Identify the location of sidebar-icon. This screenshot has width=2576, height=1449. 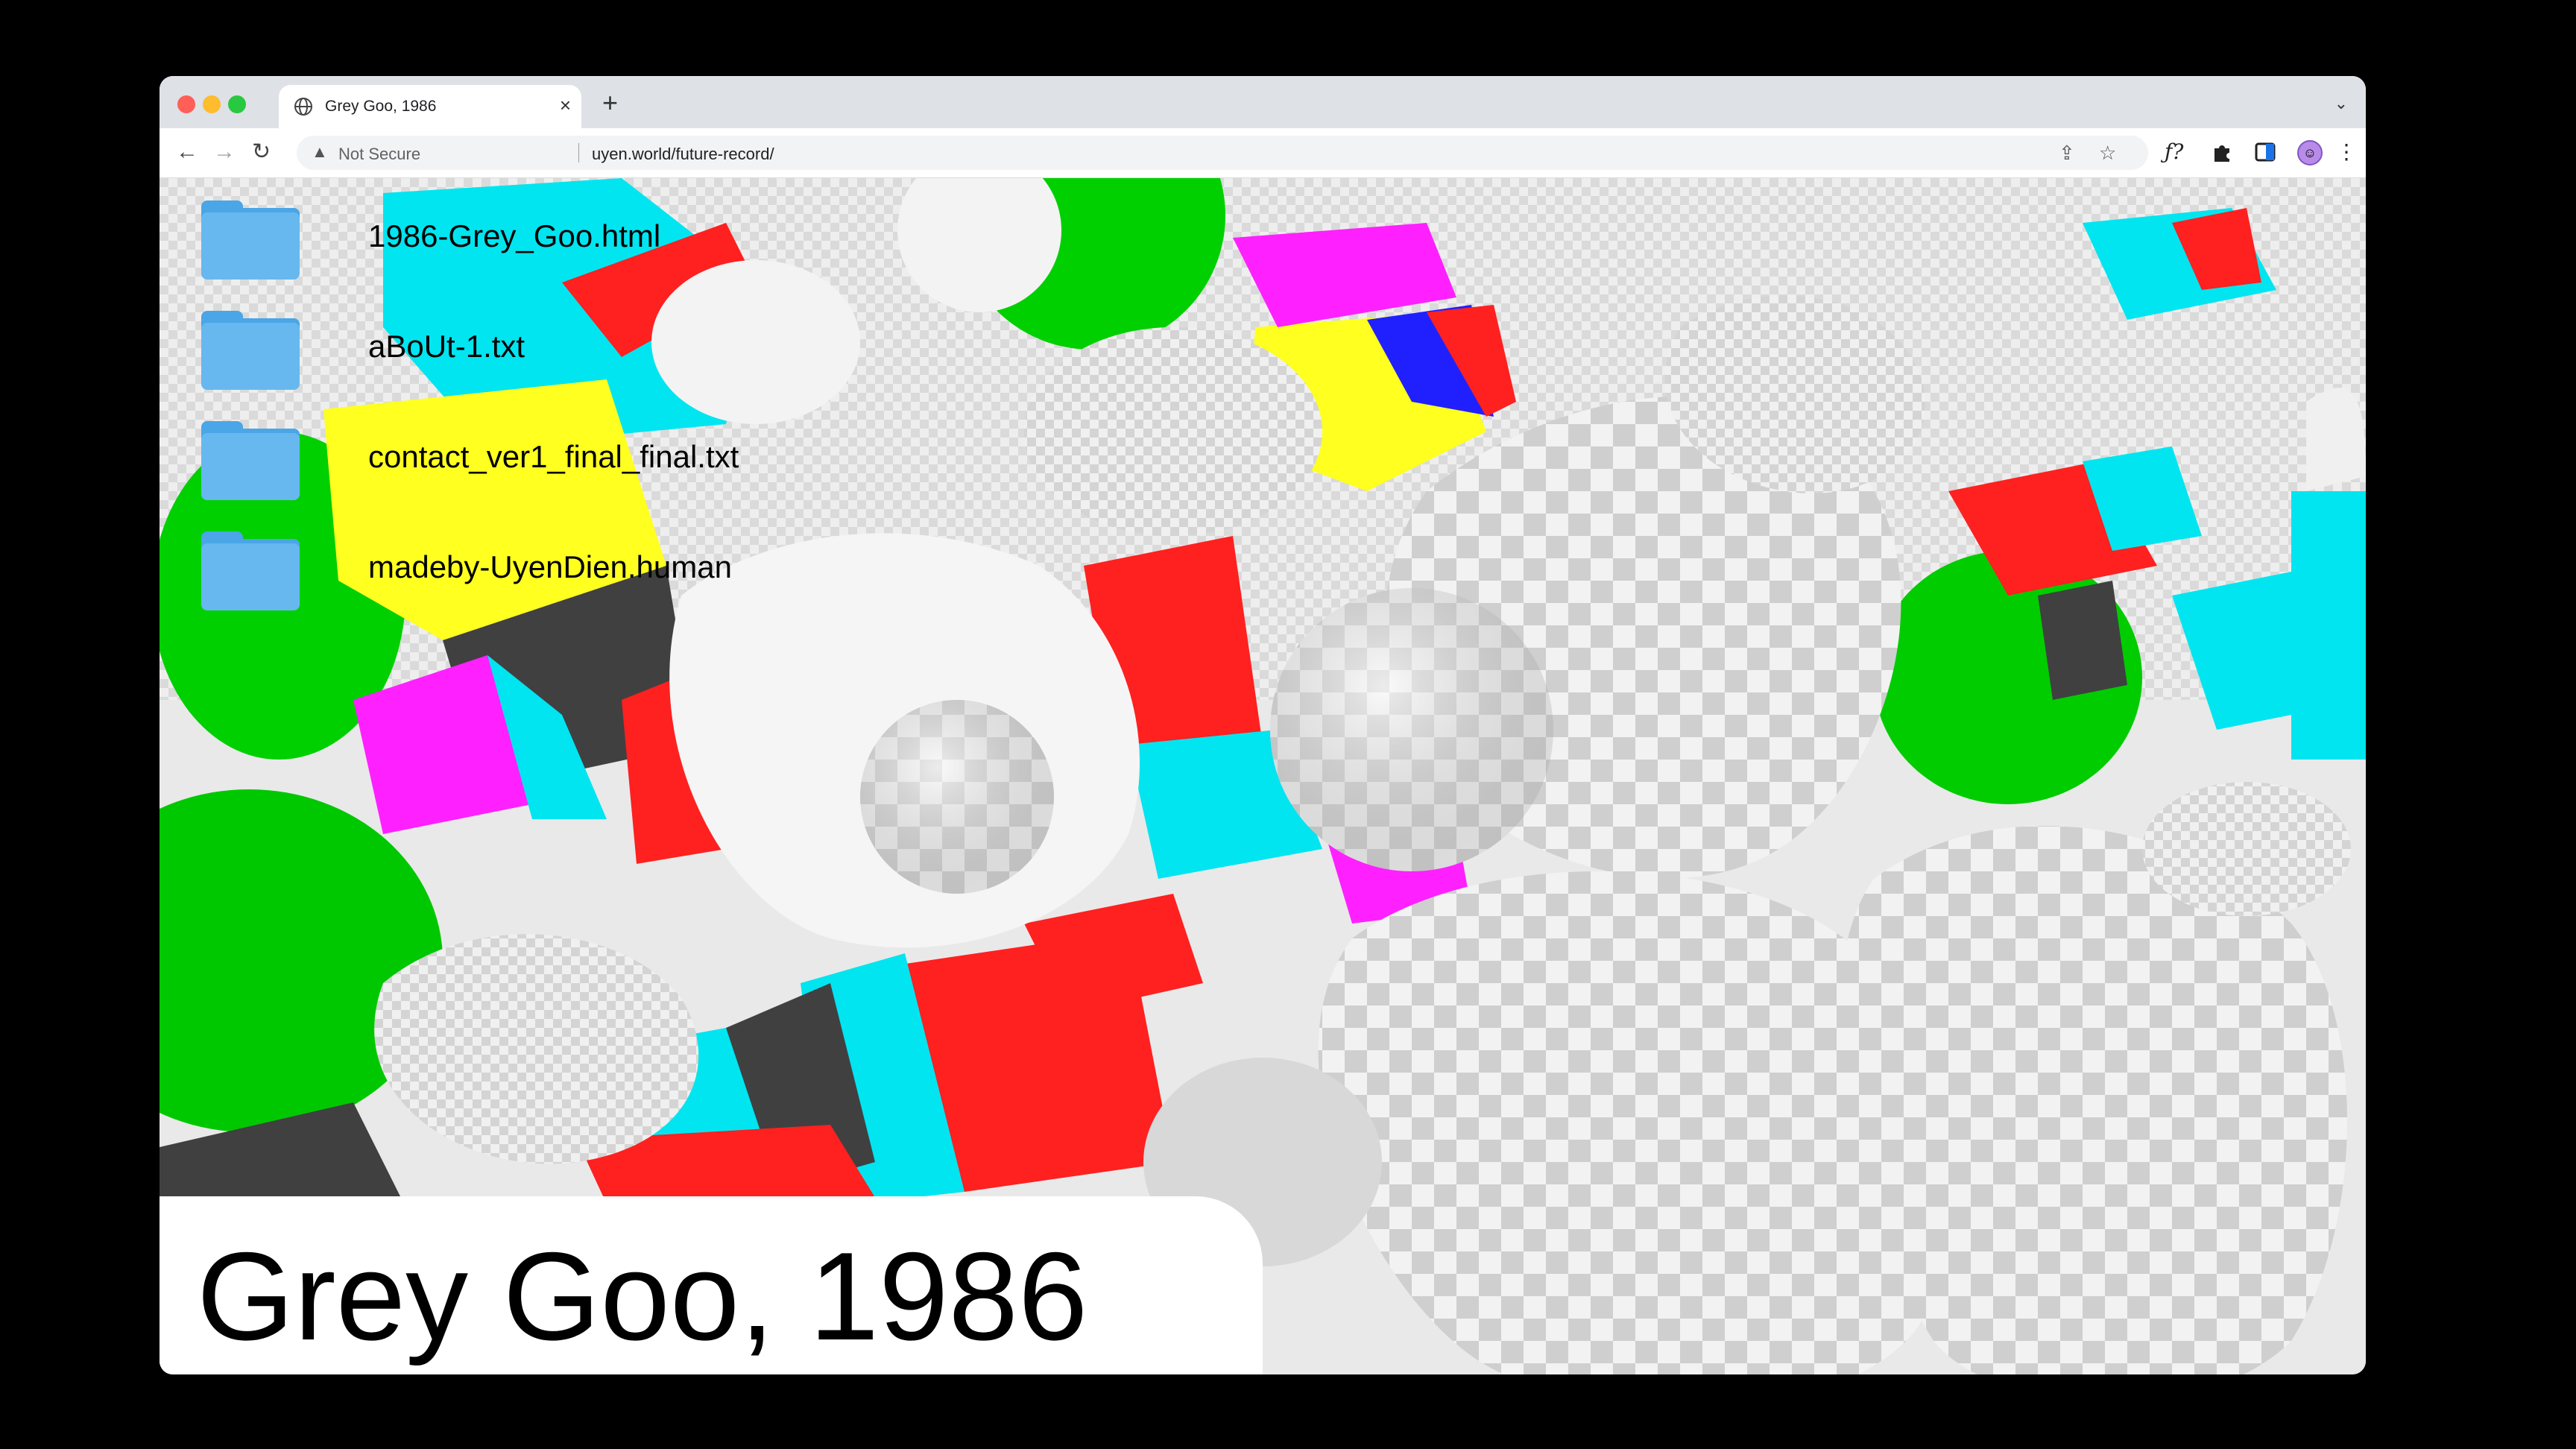
(2265, 152).